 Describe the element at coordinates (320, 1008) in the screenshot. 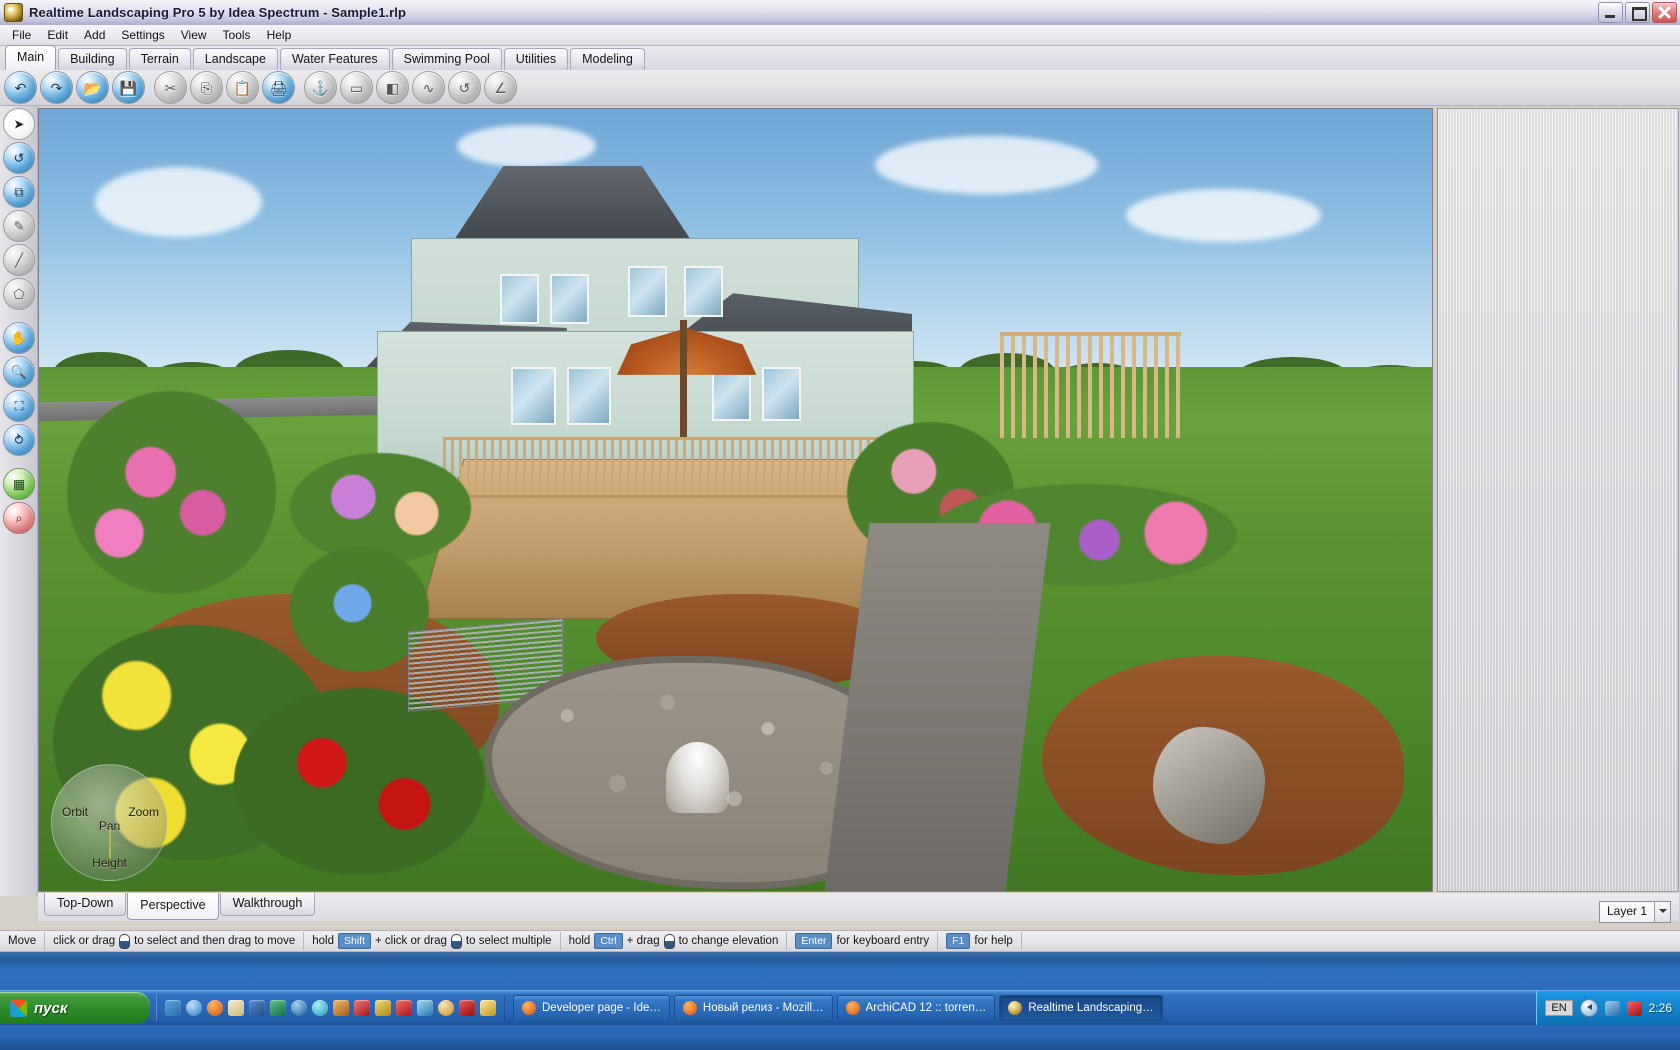

I see `aimp-icon` at that location.